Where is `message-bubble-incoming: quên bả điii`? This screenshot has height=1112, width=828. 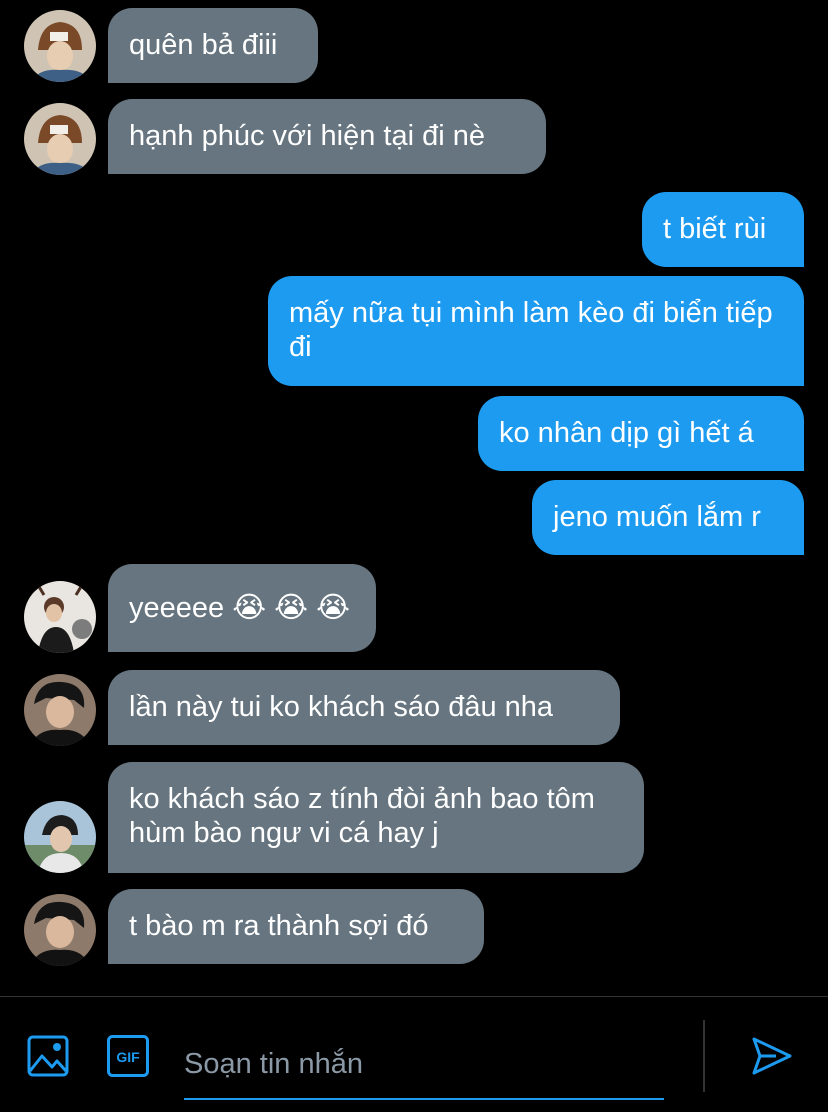
message-bubble-incoming: quên bả điii is located at coordinates (213, 45).